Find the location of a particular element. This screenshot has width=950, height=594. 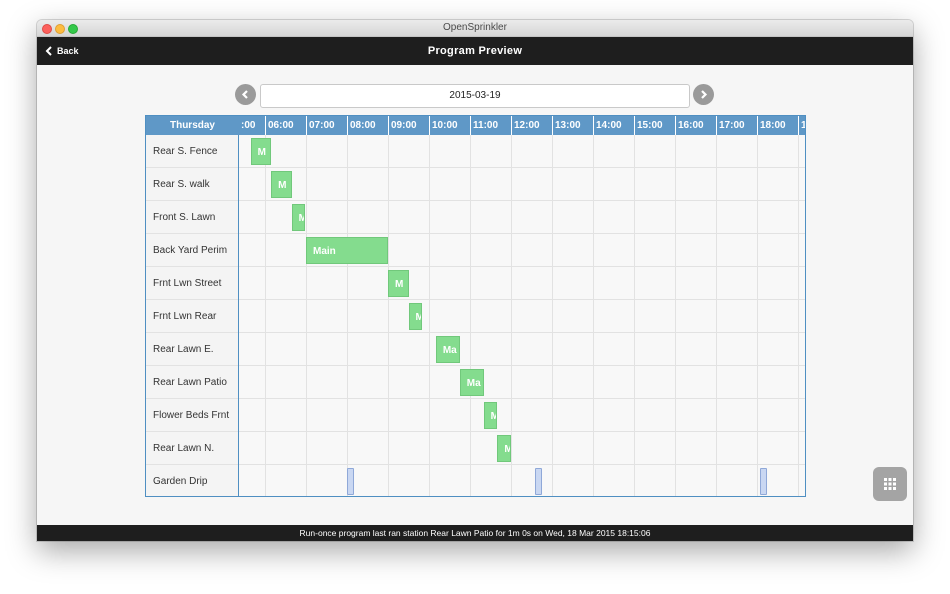

time-tick-label: 1 is located at coordinates (801, 125).